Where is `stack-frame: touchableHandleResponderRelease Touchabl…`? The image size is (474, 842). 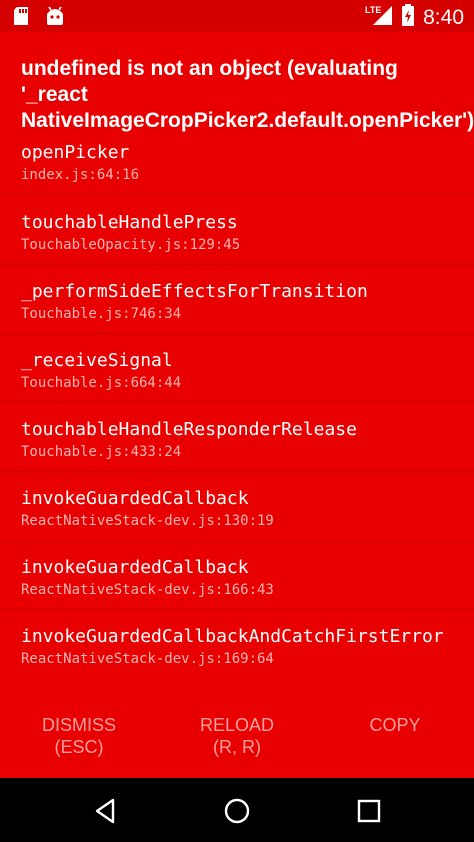 stack-frame: touchableHandleResponderRelease Touchabl… is located at coordinates (237, 436).